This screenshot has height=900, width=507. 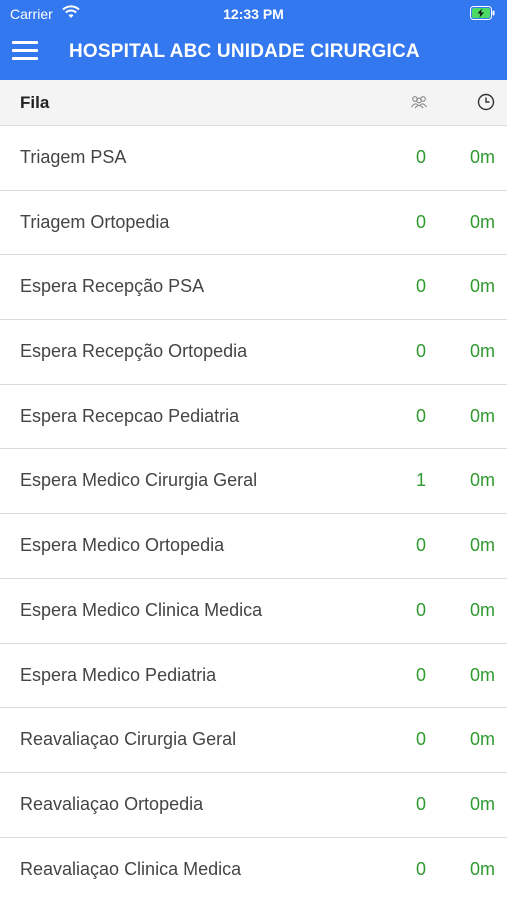 I want to click on list-item: Triagem PSA 0 0m, so click(x=253, y=158).